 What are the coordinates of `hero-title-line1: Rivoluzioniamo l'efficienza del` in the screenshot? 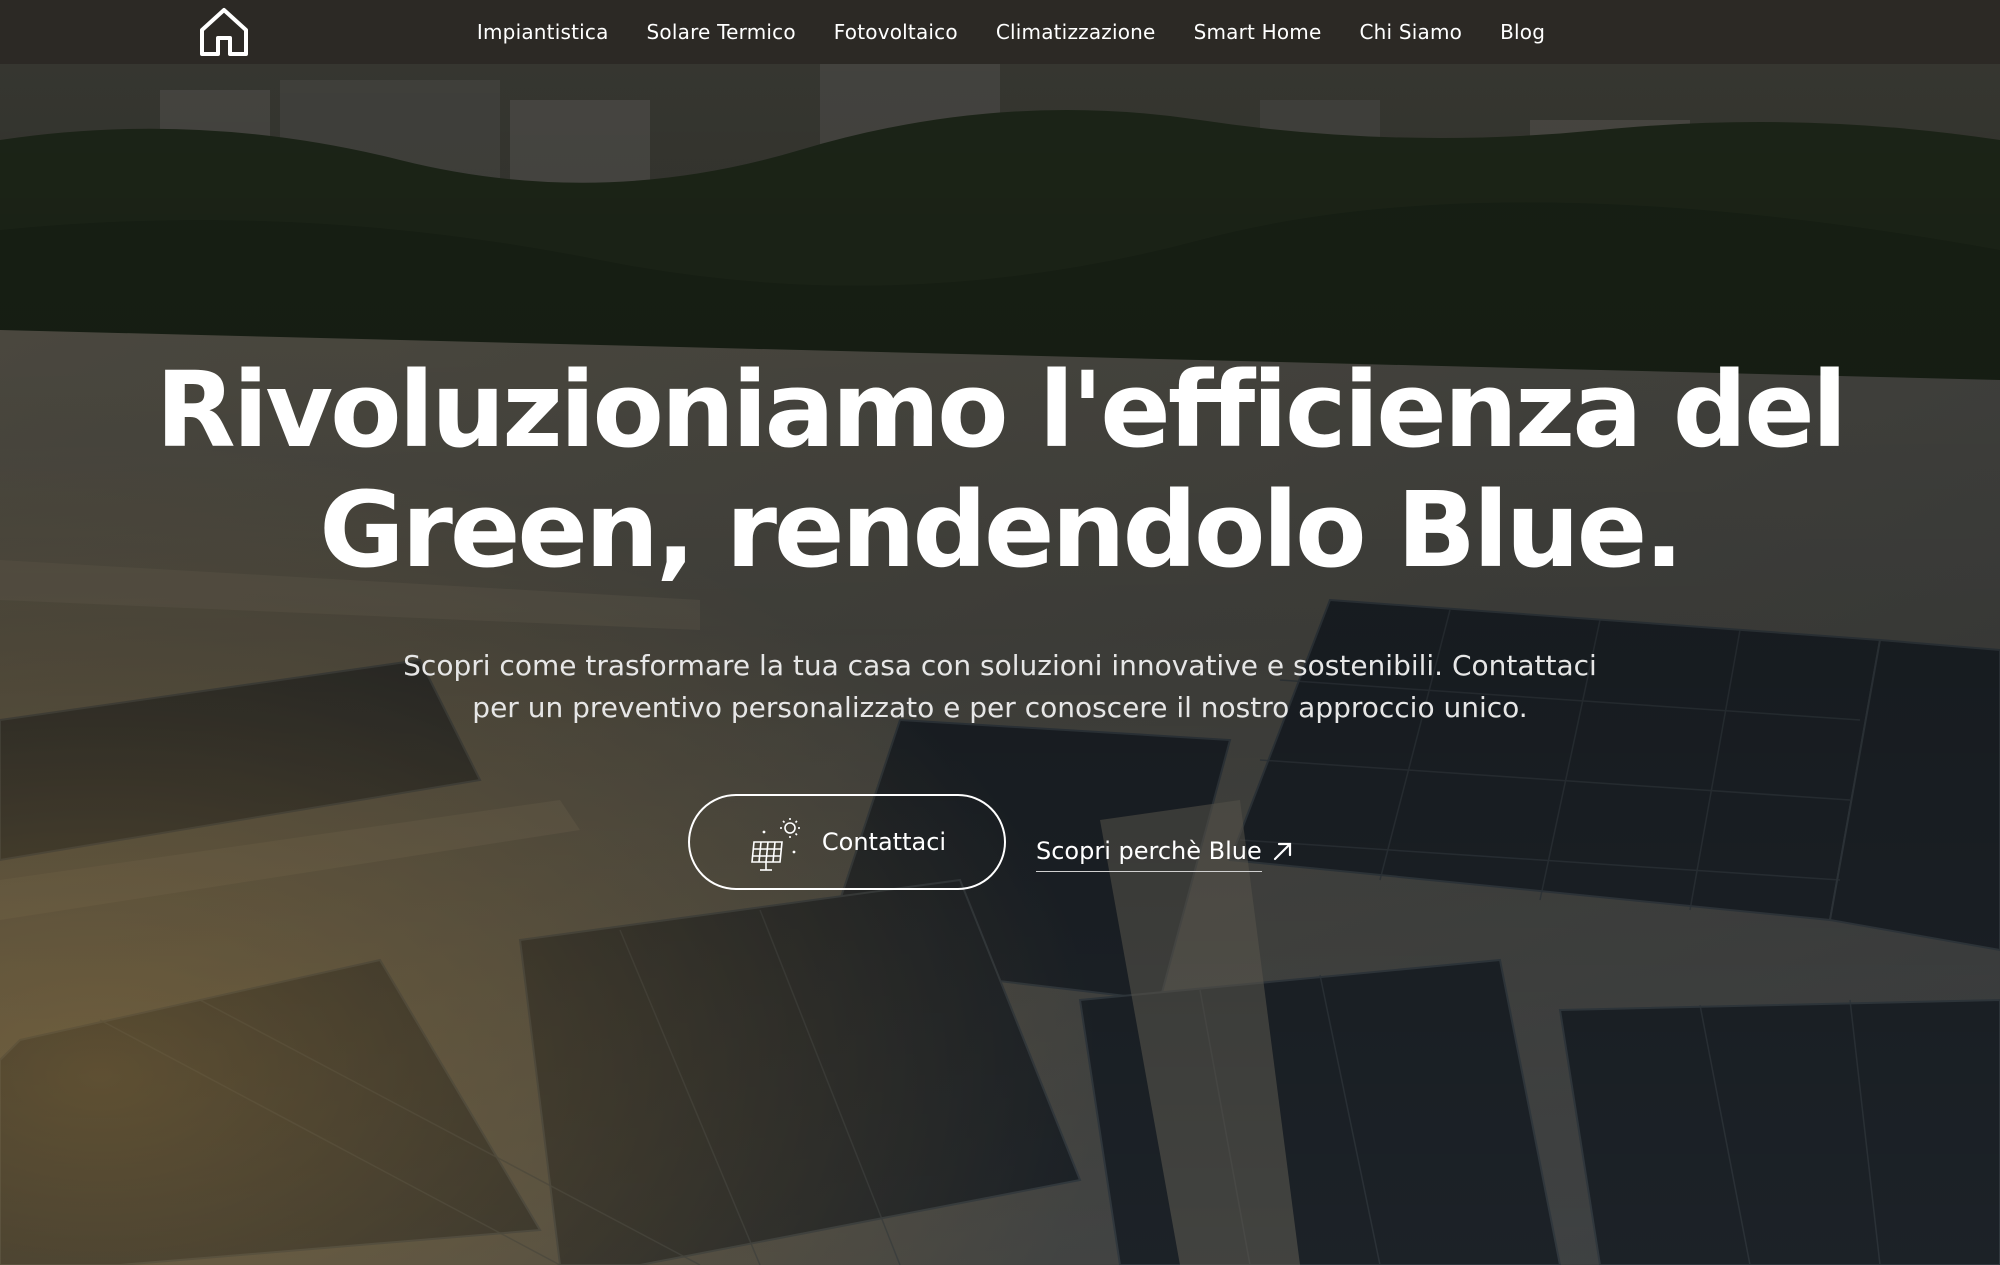 It's located at (1001, 410).